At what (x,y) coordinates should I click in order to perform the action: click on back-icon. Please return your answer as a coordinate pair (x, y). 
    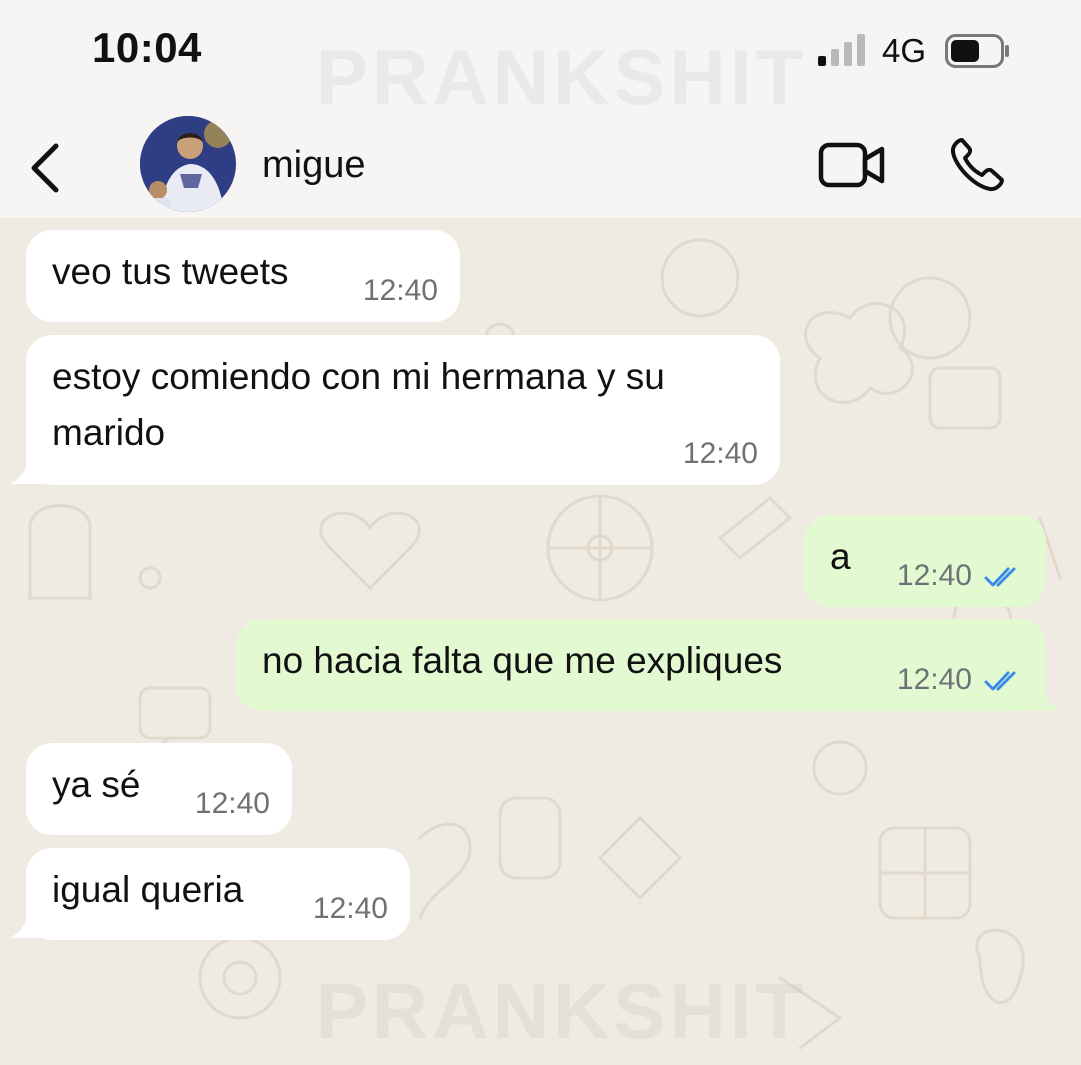
    Looking at the image, I should click on (46, 168).